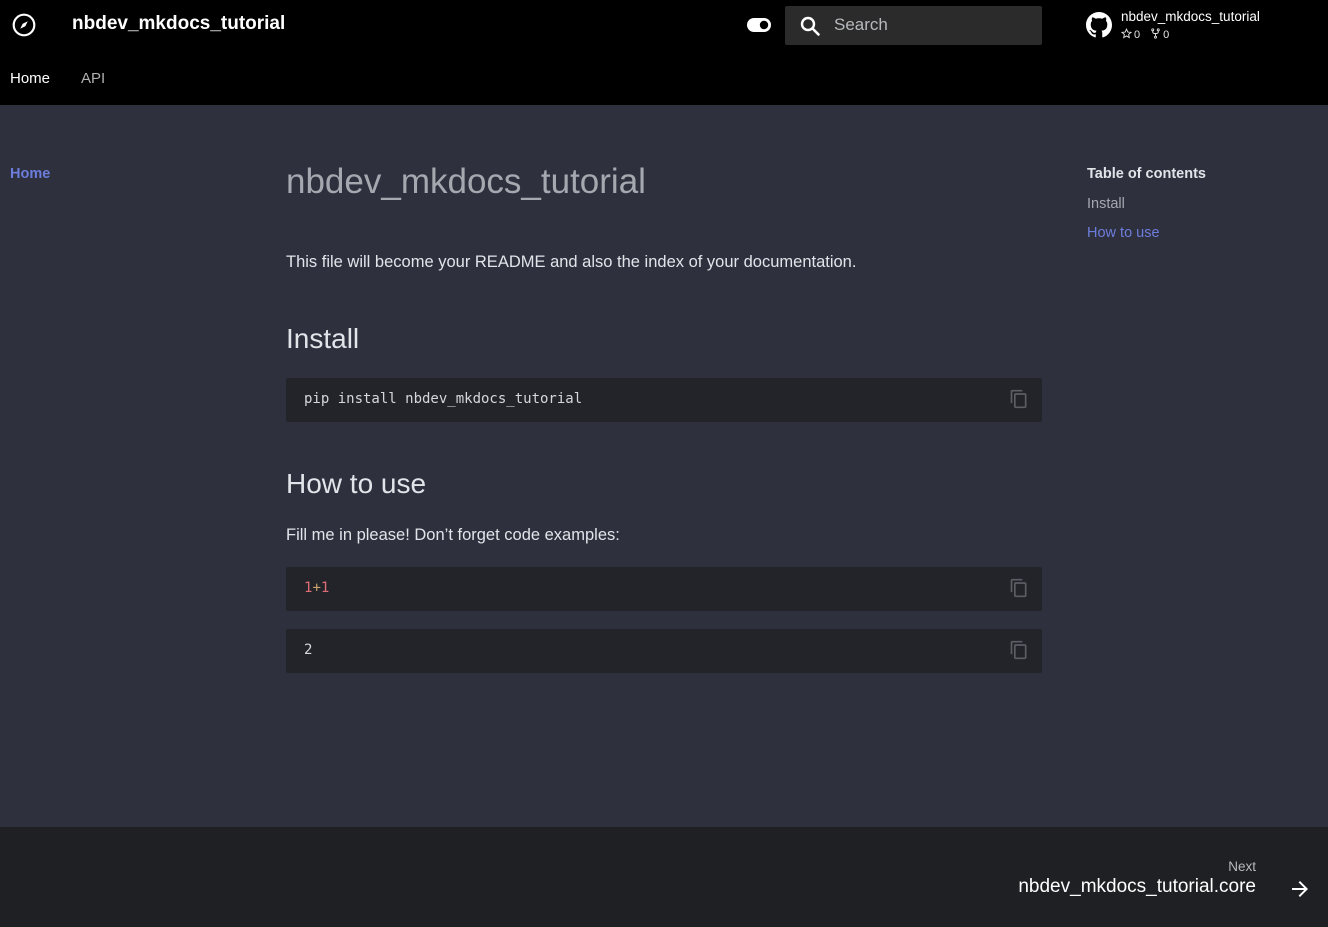 The width and height of the screenshot is (1328, 927). What do you see at coordinates (1144, 35) in the screenshot?
I see `repo-facts: 0 0` at bounding box center [1144, 35].